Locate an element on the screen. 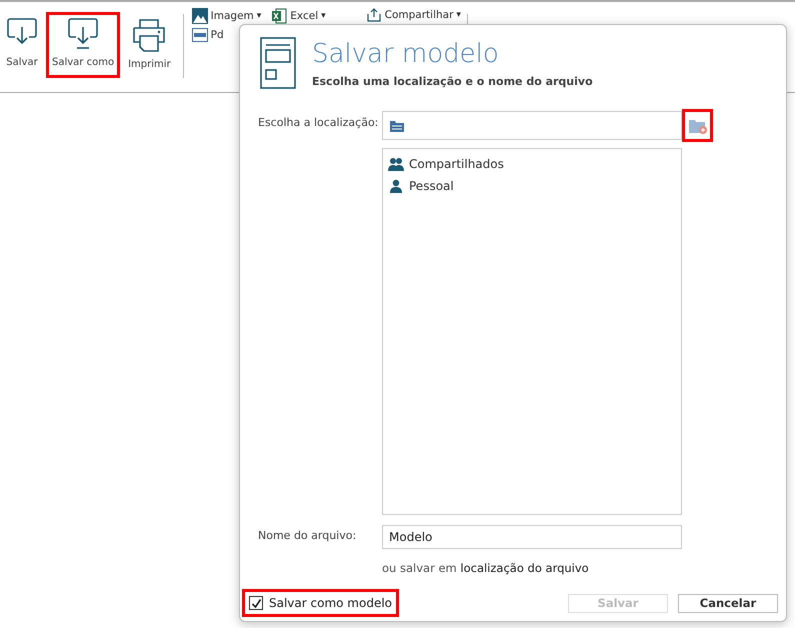 The width and height of the screenshot is (795, 628). new-folder-button is located at coordinates (697, 125).